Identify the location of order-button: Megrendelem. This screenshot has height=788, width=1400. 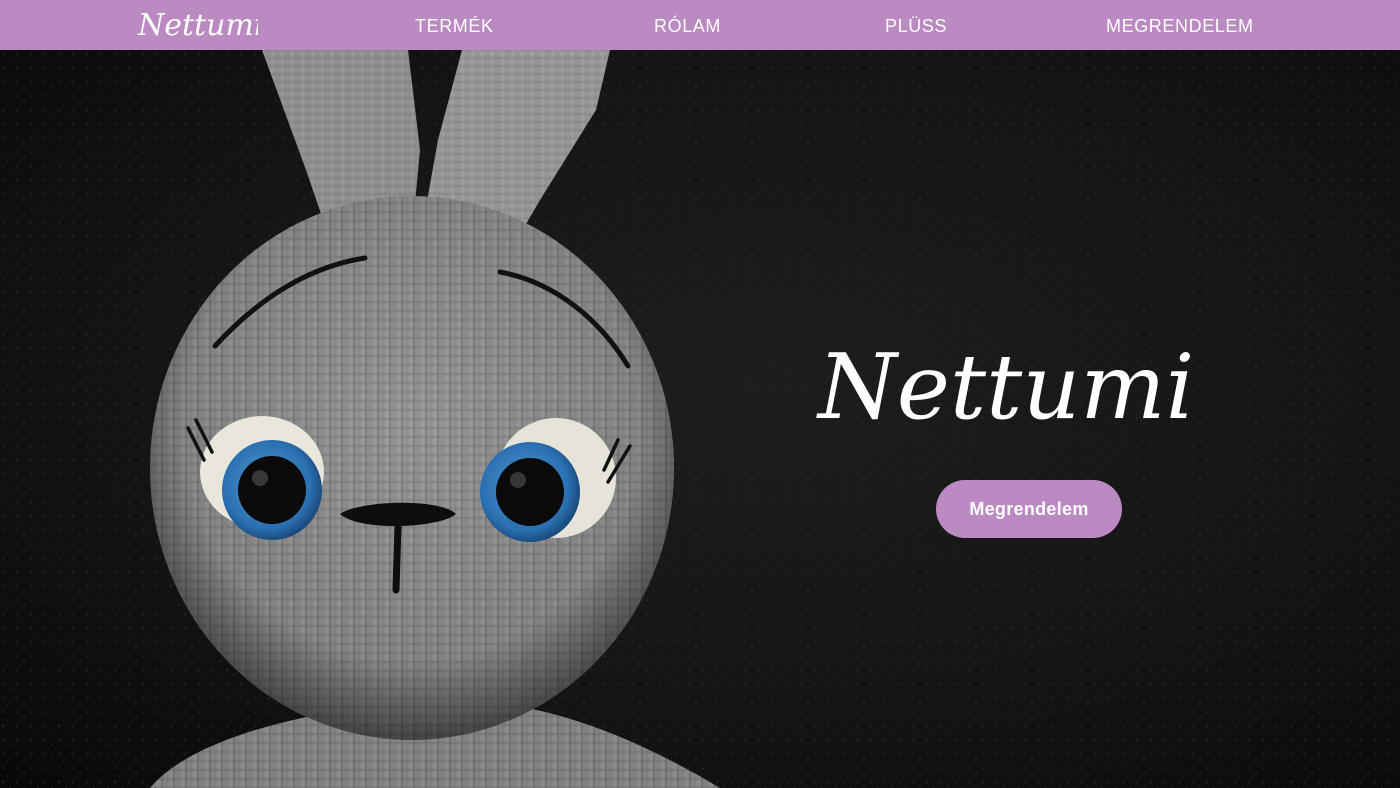
(1029, 509).